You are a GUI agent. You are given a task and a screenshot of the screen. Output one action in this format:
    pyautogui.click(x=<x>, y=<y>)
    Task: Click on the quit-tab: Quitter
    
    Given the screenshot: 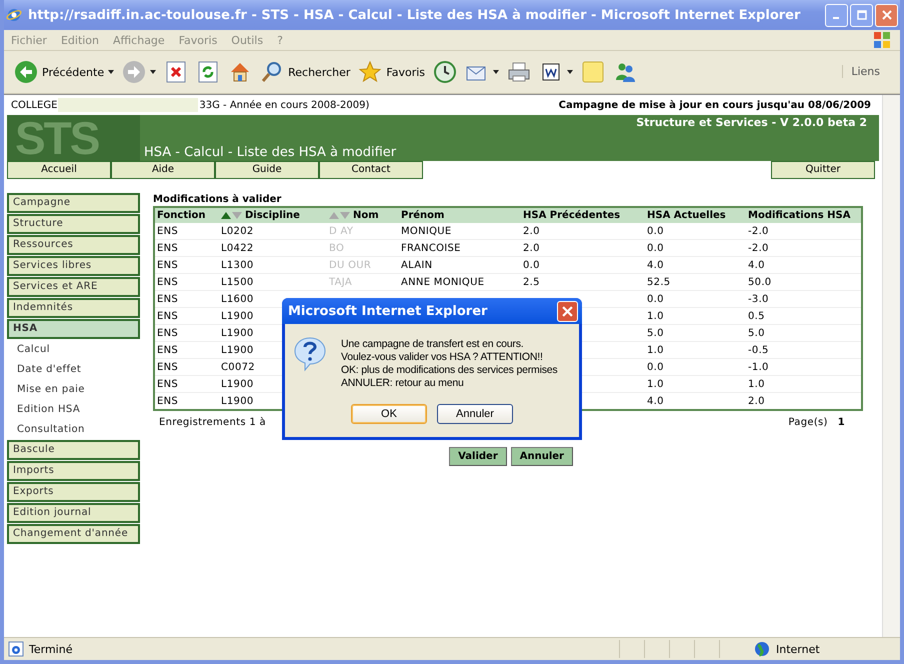 What is the action you would take?
    pyautogui.click(x=823, y=170)
    